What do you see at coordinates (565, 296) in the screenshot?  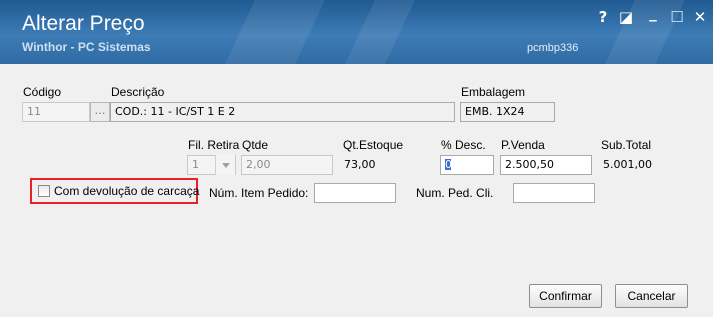 I see `confirmar-button: Confirmar` at bounding box center [565, 296].